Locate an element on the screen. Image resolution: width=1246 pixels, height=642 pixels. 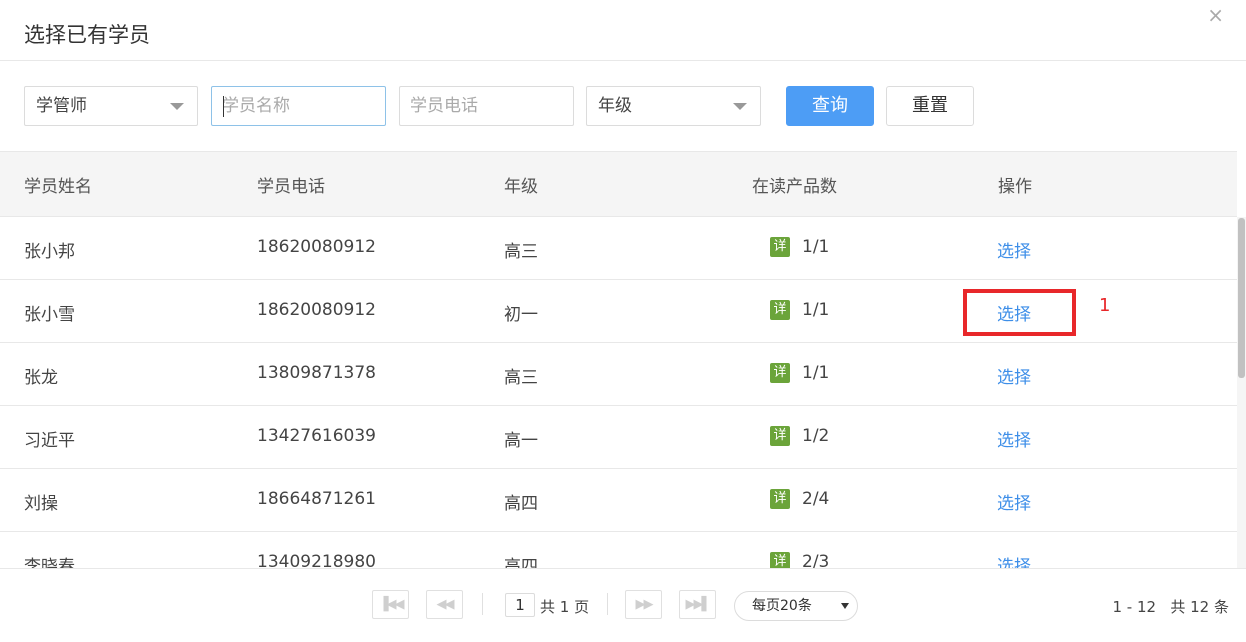
dialog-header: 选择已有学员 × is located at coordinates (623, 30).